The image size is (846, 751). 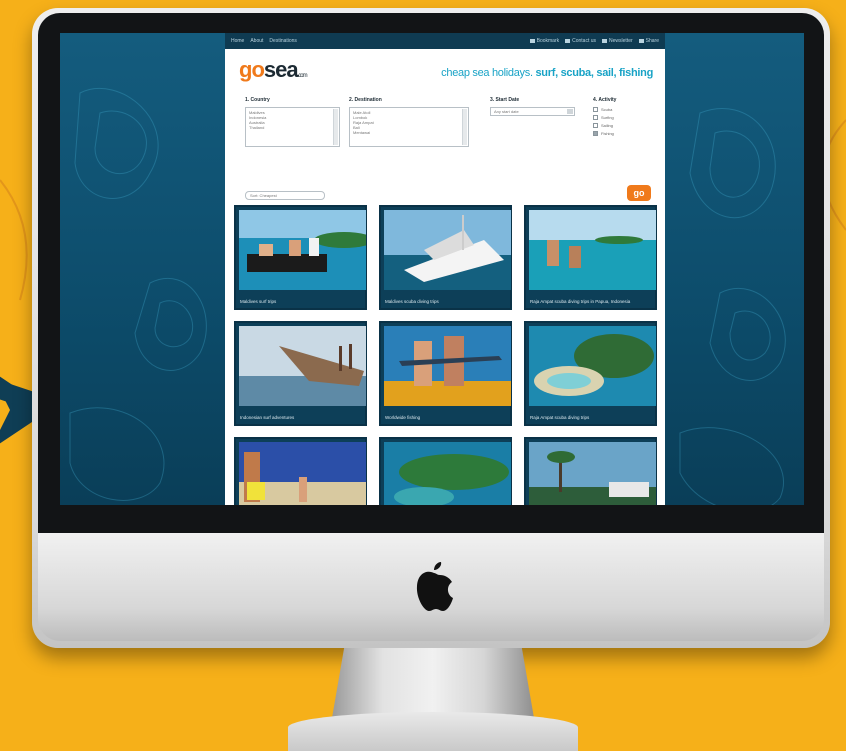 What do you see at coordinates (568, 41) in the screenshot?
I see `mail-icon` at bounding box center [568, 41].